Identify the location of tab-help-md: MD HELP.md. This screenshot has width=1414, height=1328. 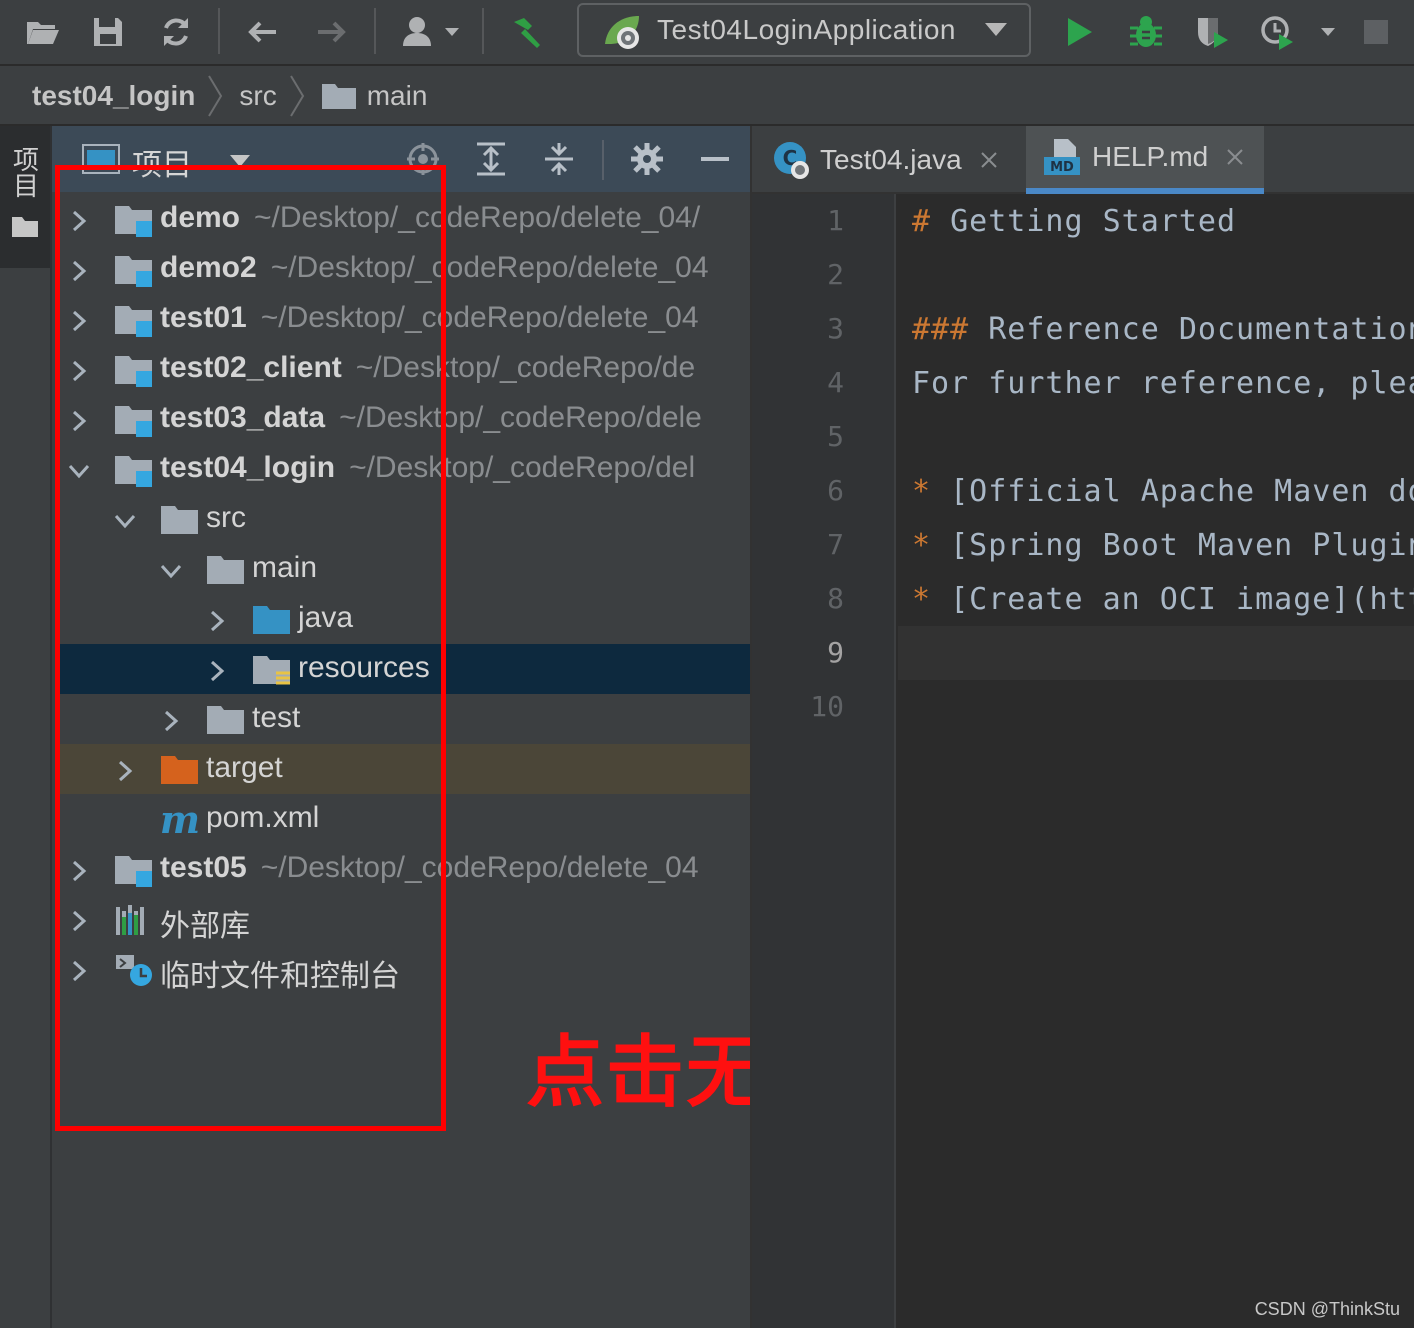
(1145, 160).